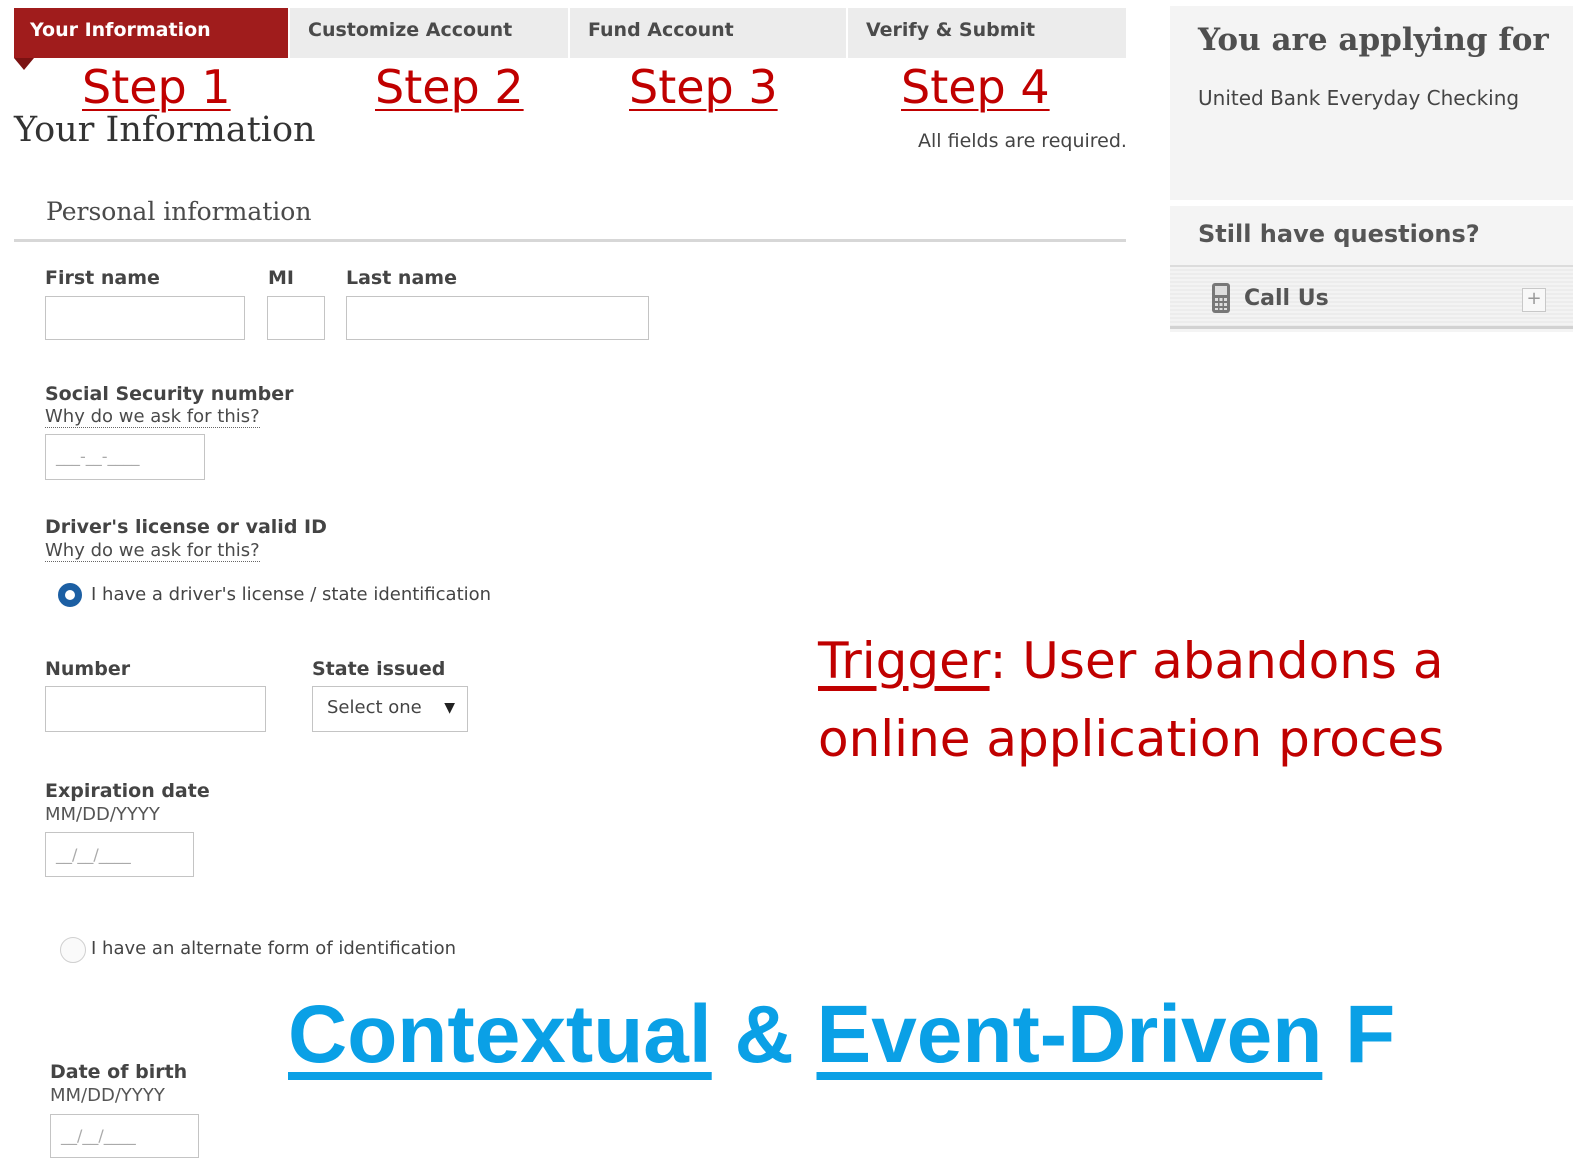  What do you see at coordinates (73, 950) in the screenshot?
I see `alternate-id-radio` at bounding box center [73, 950].